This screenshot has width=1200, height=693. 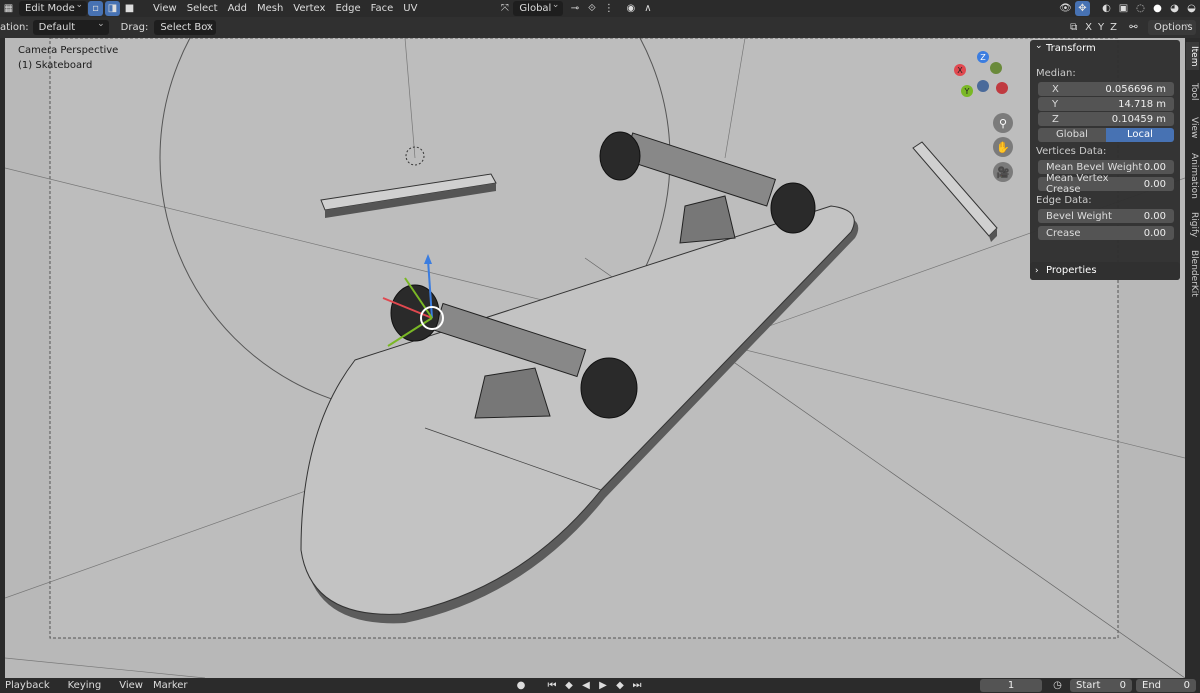 What do you see at coordinates (53, 8) in the screenshot?
I see `mode-dropdown: Edit Mode` at bounding box center [53, 8].